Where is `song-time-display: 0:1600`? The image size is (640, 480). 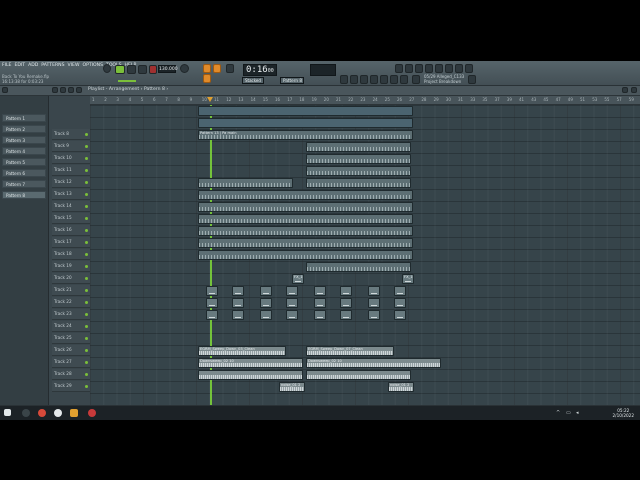
song-time-display: 0:1600 is located at coordinates (260, 70).